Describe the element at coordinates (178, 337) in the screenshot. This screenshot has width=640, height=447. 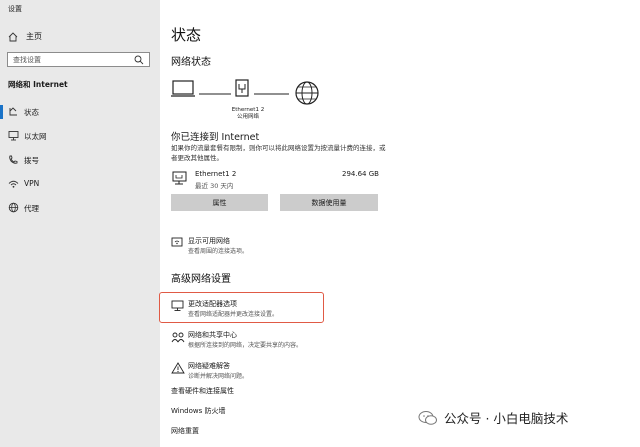
I see `sharing-center-icon` at that location.